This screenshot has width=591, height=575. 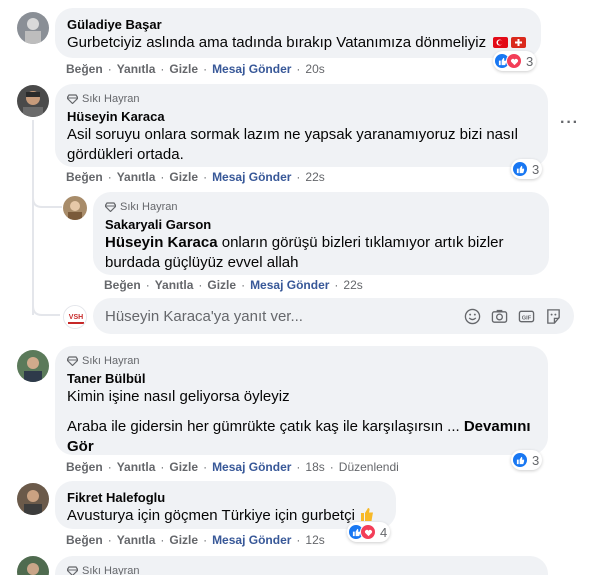 What do you see at coordinates (298, 24) in the screenshot?
I see `comment-author: Güladiye Başar` at bounding box center [298, 24].